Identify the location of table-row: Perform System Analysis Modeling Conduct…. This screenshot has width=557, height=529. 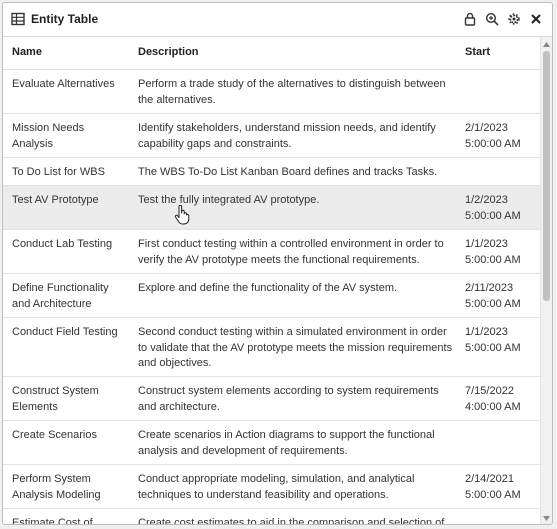
(273, 487).